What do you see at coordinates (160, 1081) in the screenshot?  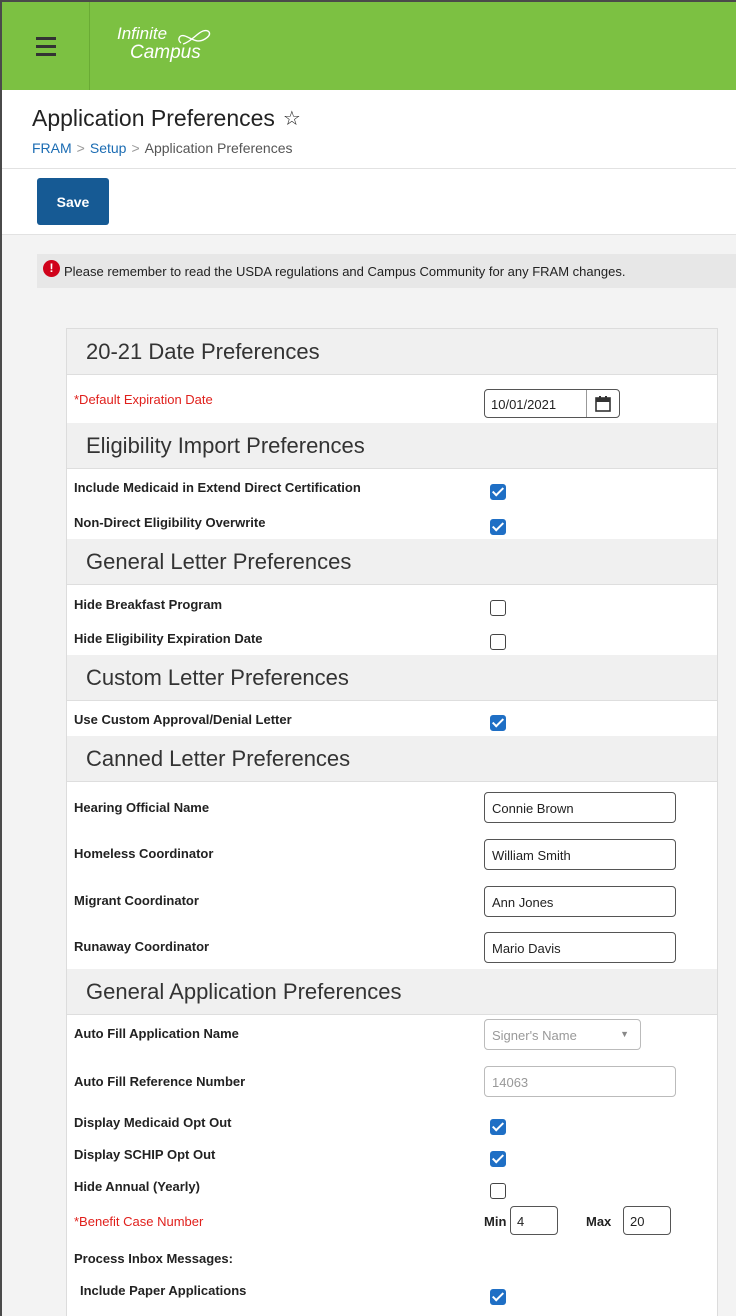 I see `auto-fill-ref-label: Auto Fill Reference Number` at bounding box center [160, 1081].